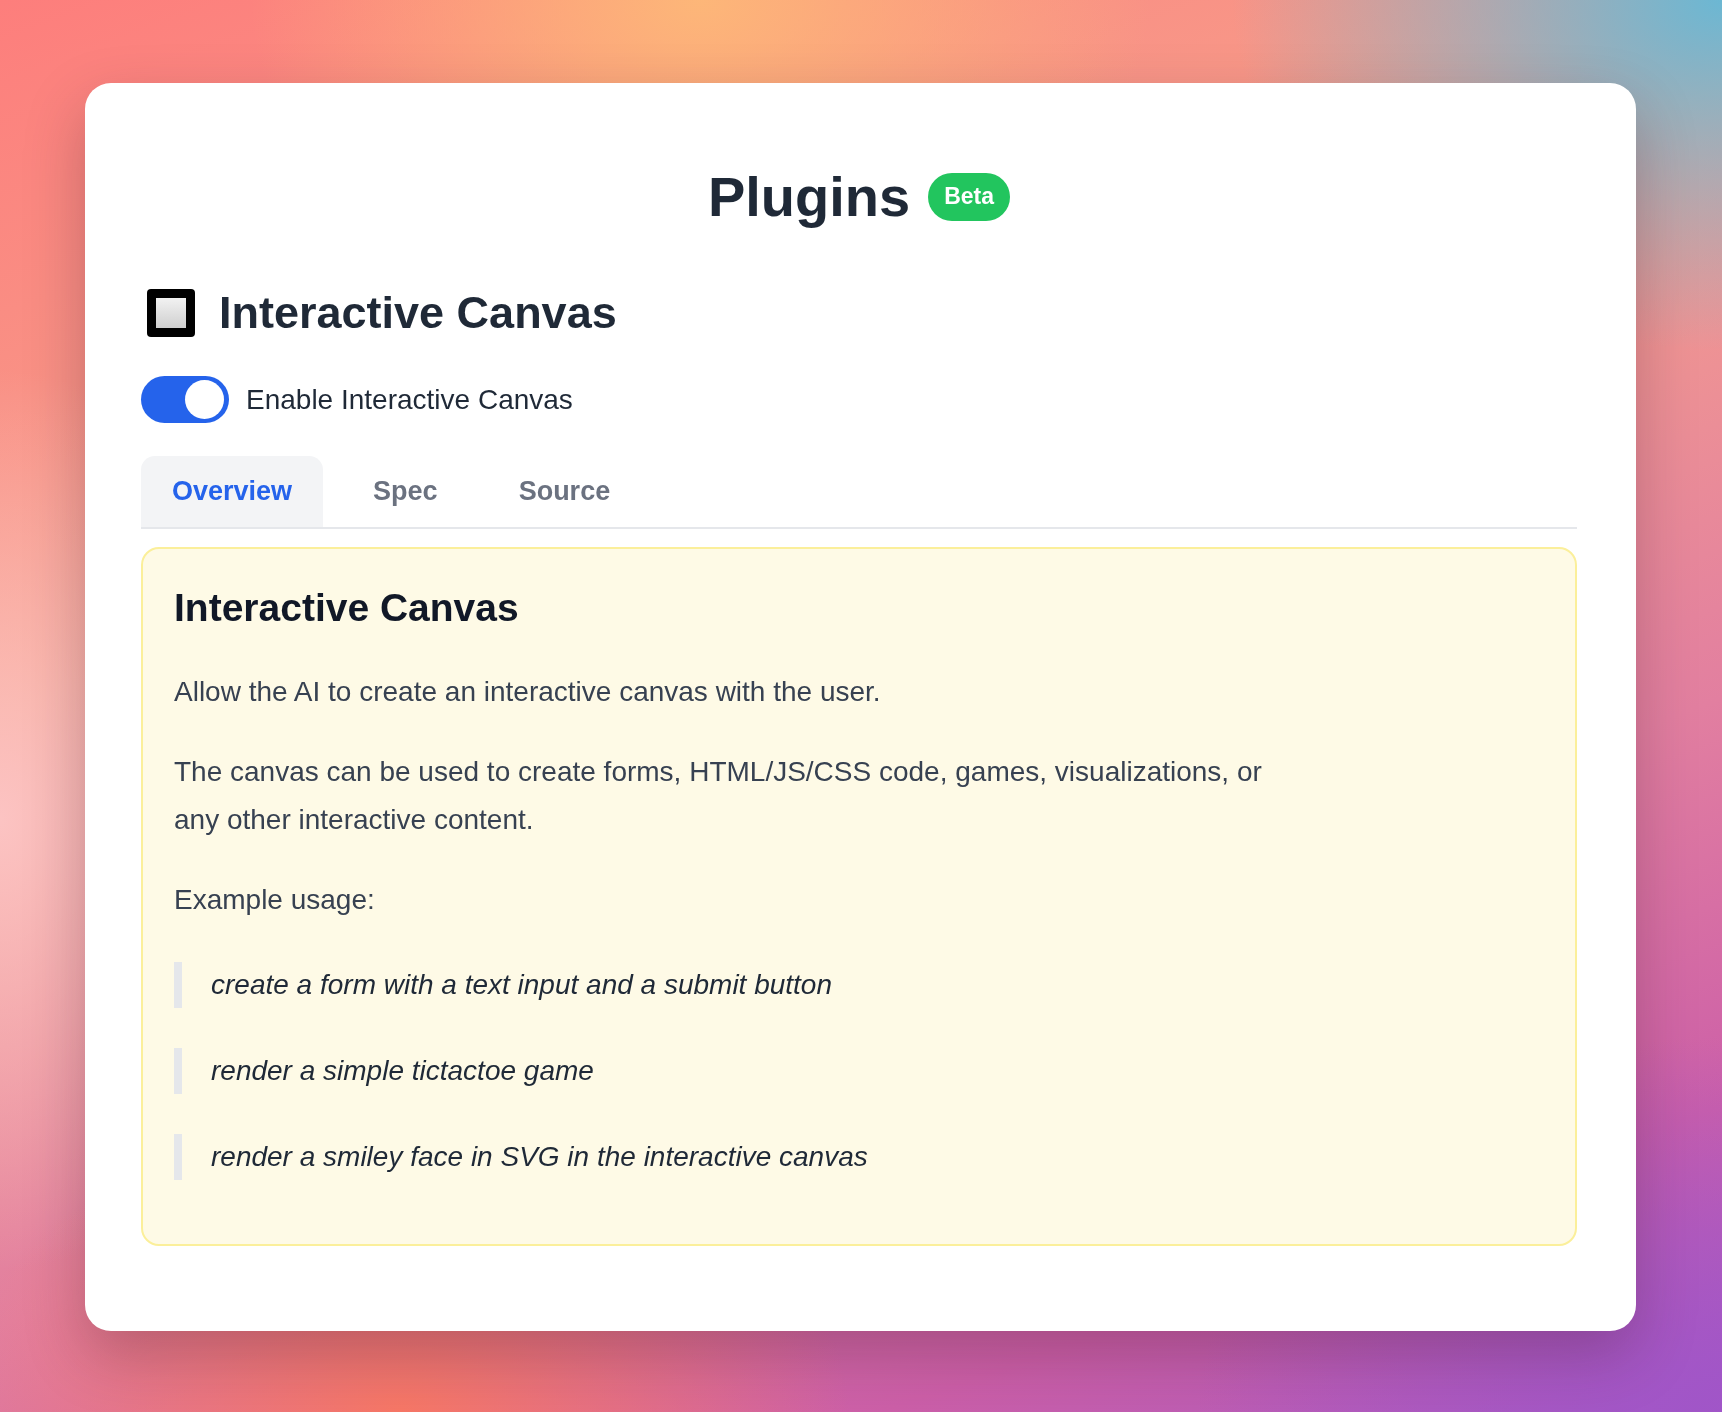 The height and width of the screenshot is (1412, 1722). Describe the element at coordinates (275, 900) in the screenshot. I see `examples-label: Example usage:` at that location.